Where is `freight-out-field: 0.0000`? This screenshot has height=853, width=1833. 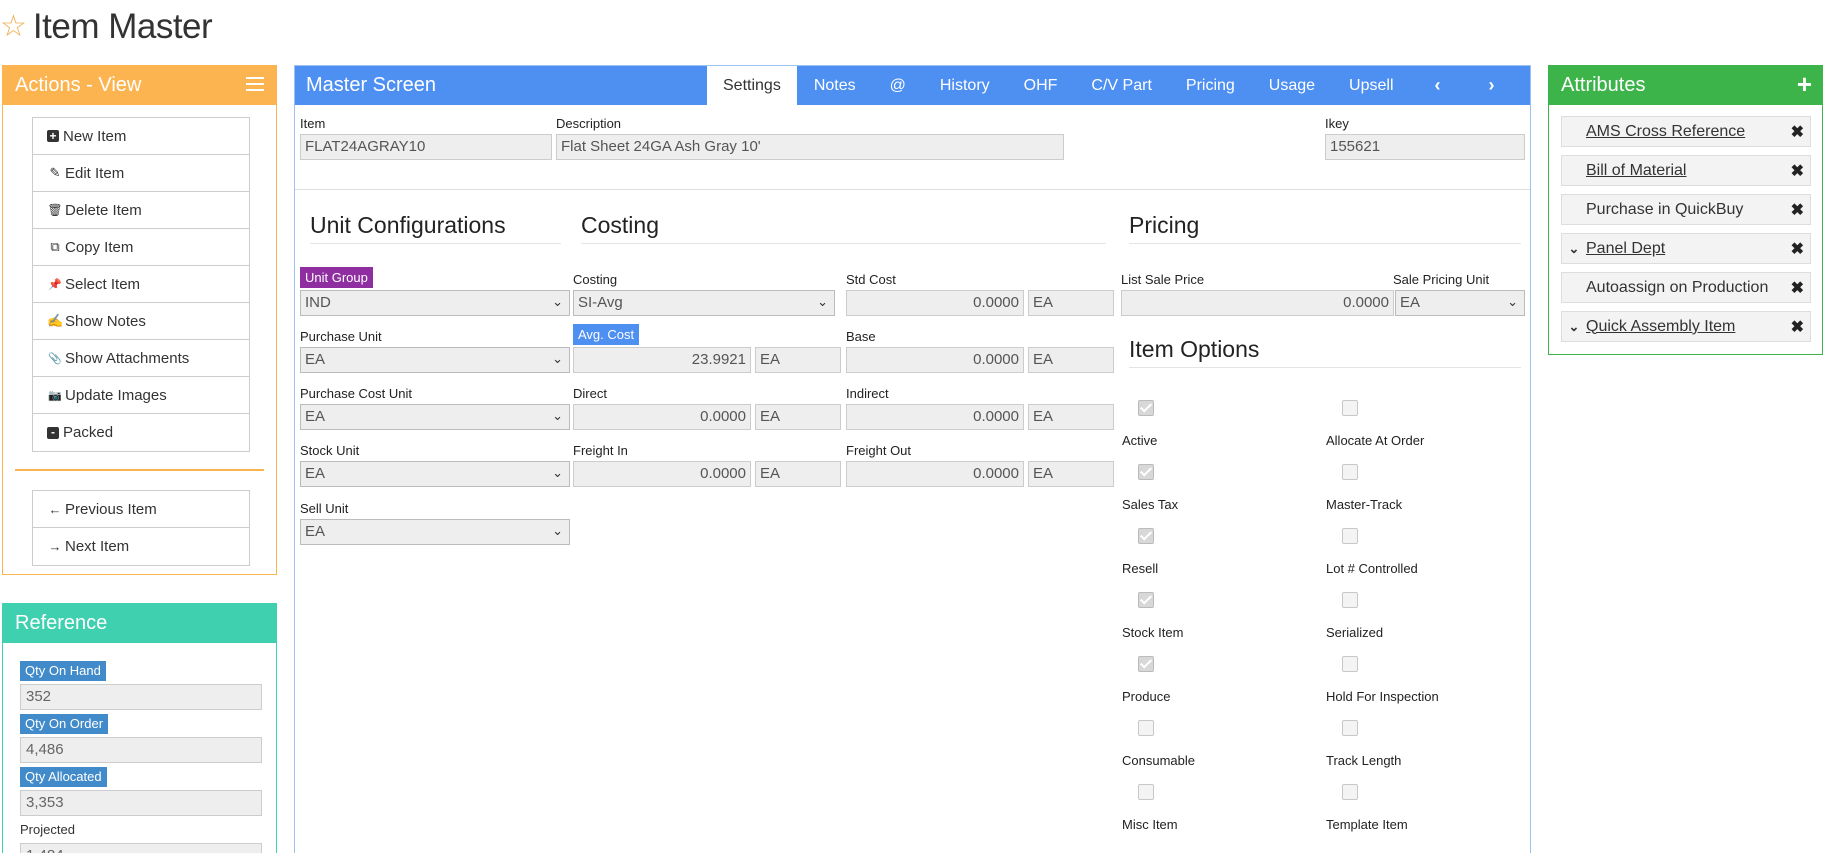 freight-out-field: 0.0000 is located at coordinates (935, 474).